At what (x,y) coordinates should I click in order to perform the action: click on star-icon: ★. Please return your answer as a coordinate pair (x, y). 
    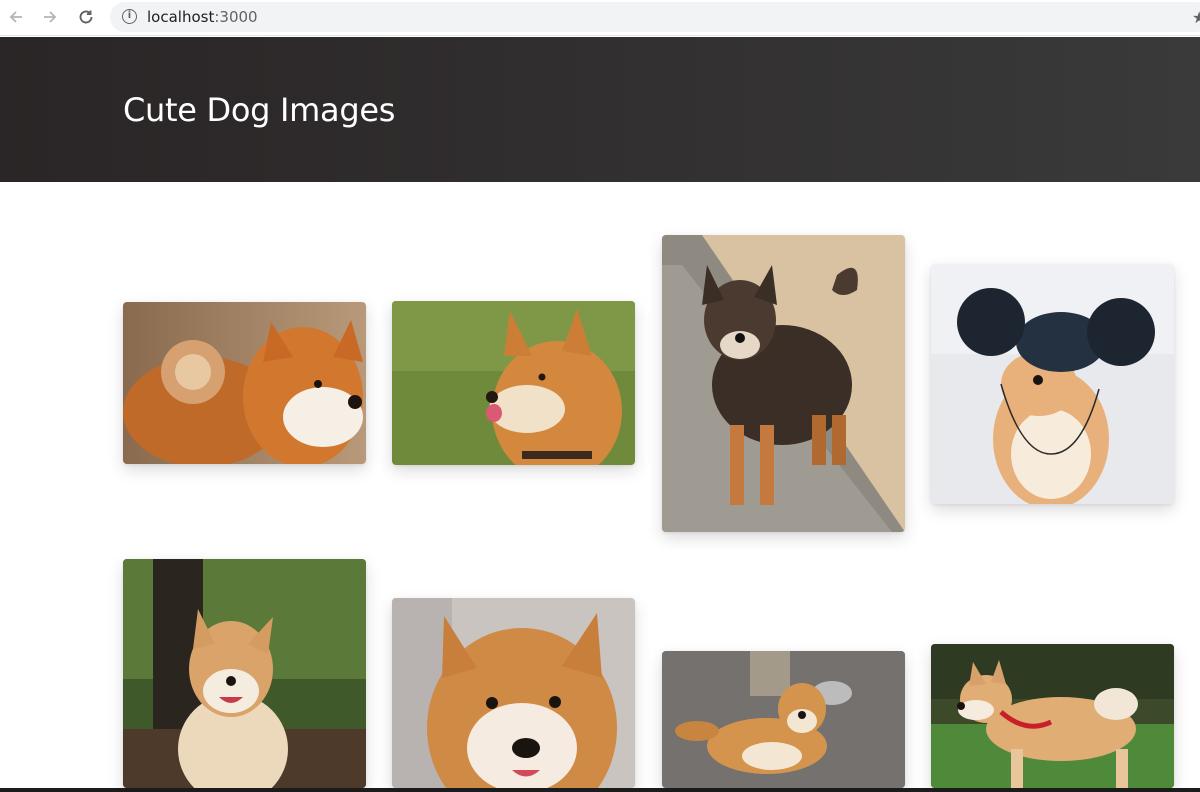
    Looking at the image, I should click on (1196, 18).